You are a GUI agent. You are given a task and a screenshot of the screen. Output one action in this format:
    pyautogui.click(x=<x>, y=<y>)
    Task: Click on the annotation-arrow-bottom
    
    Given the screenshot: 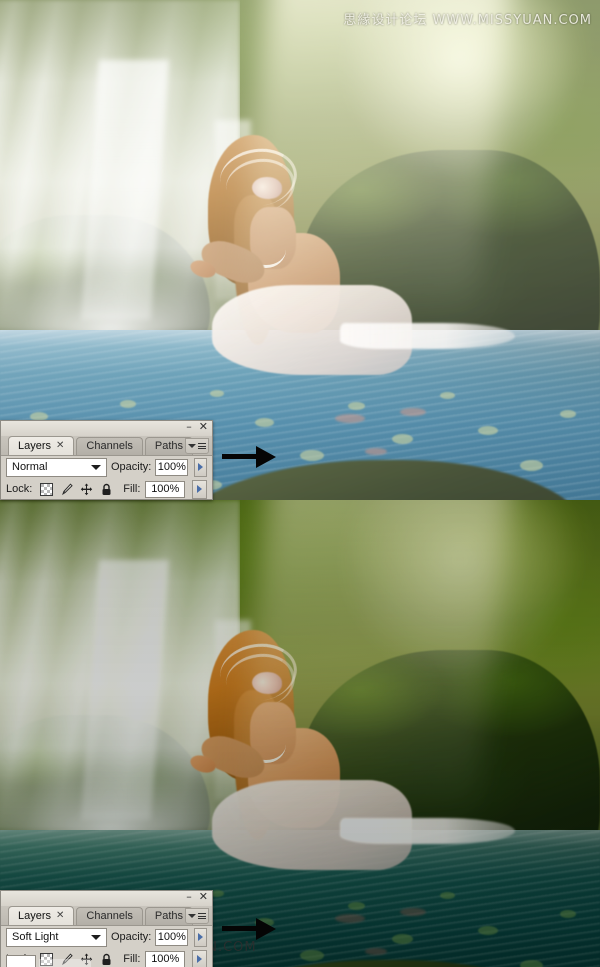 What is the action you would take?
    pyautogui.click(x=251, y=929)
    